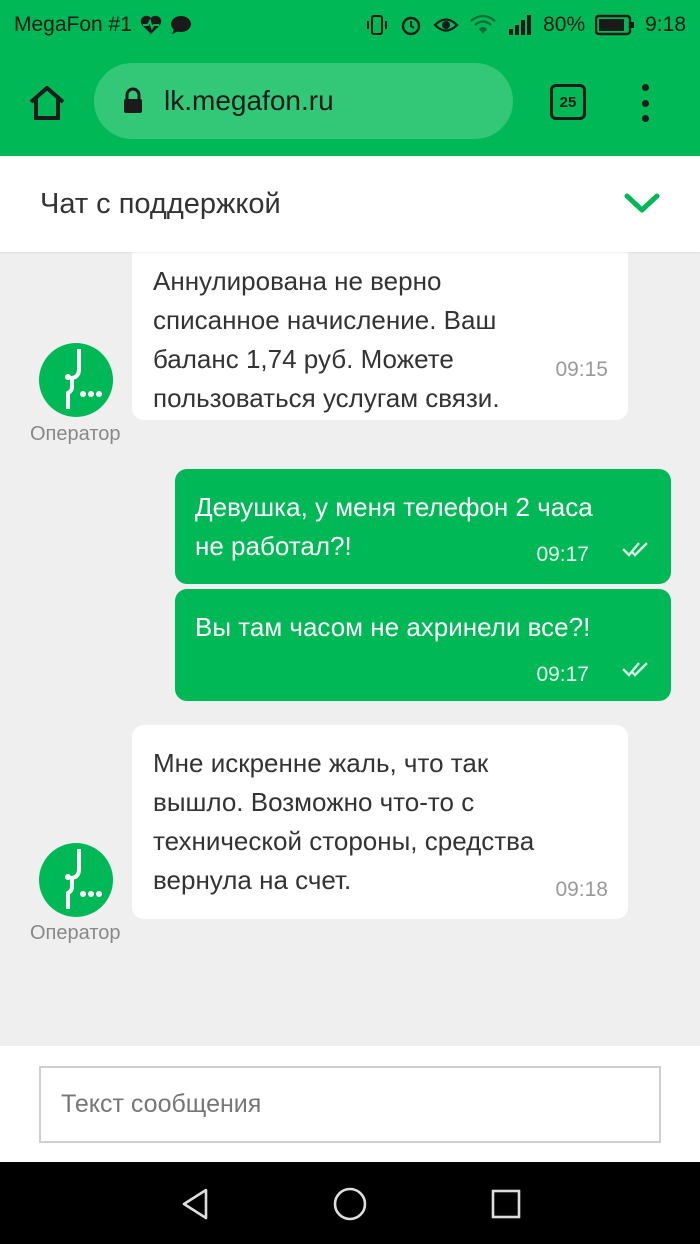  Describe the element at coordinates (520, 25) in the screenshot. I see `signal-icon` at that location.